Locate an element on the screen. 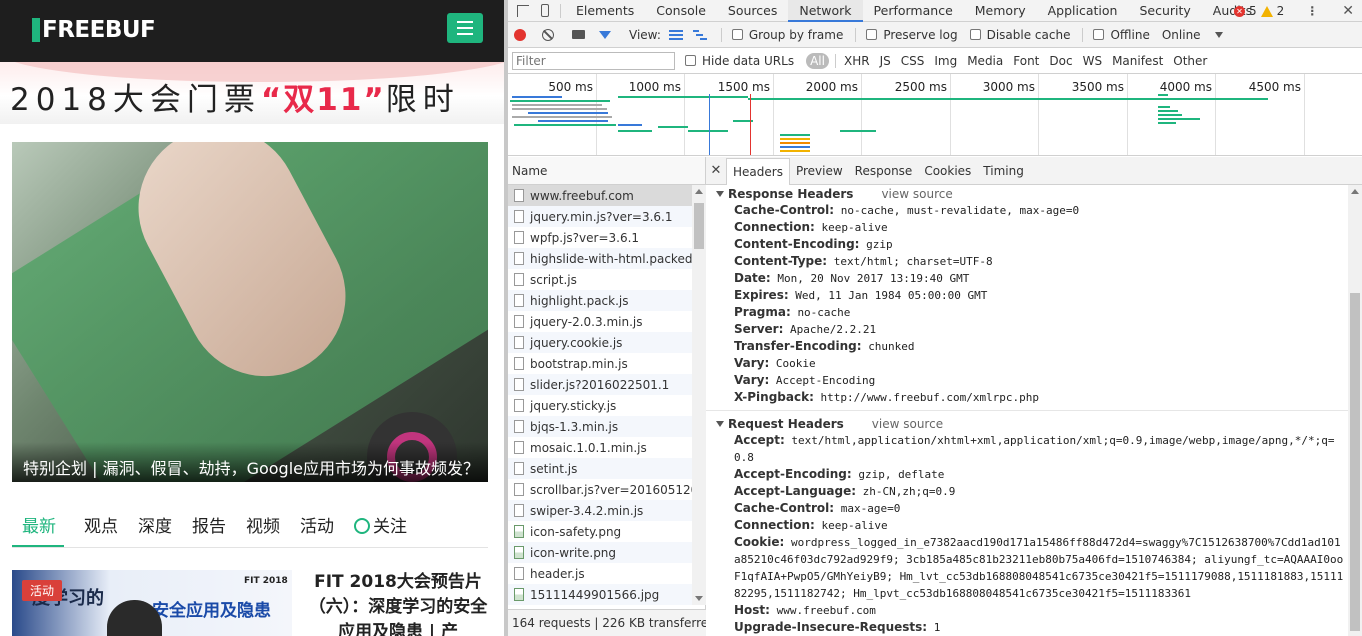  tab-elements: Elements is located at coordinates (605, 11).